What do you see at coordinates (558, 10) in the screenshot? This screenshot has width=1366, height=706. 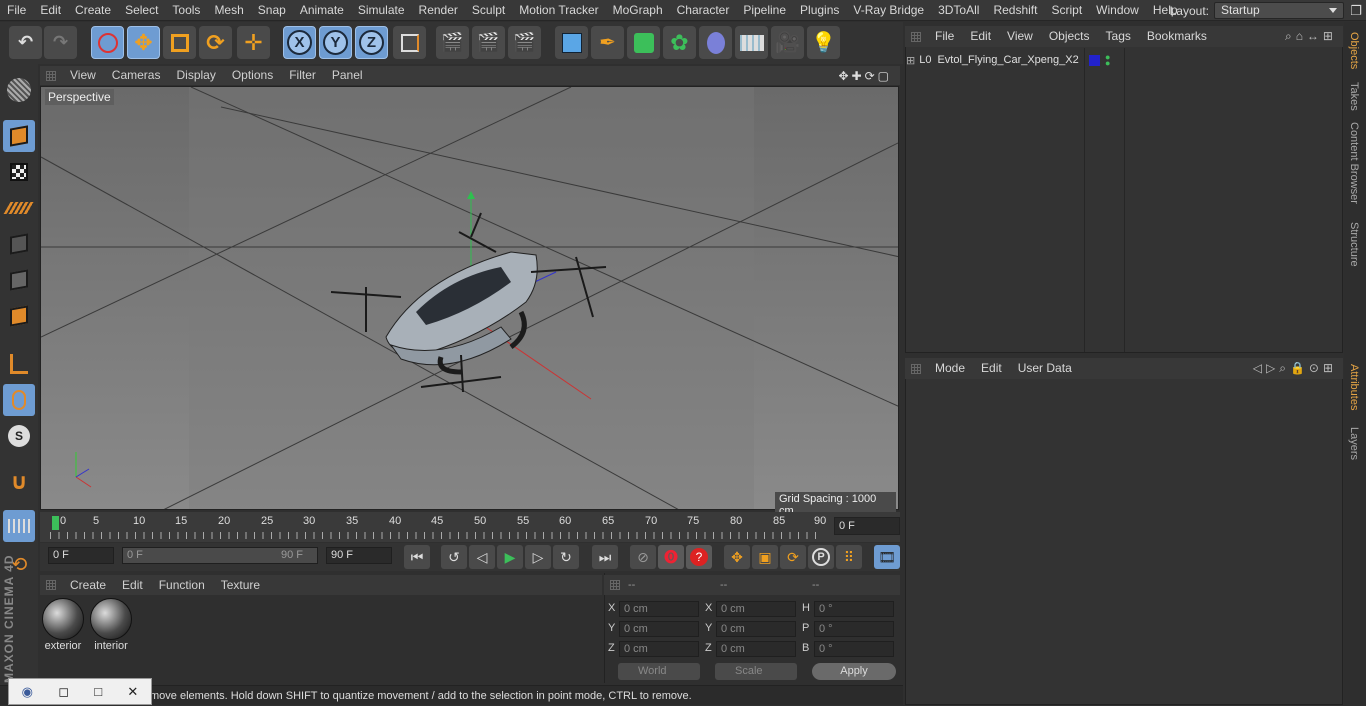 I see `menu-motion-tracker: Motion Tracker` at bounding box center [558, 10].